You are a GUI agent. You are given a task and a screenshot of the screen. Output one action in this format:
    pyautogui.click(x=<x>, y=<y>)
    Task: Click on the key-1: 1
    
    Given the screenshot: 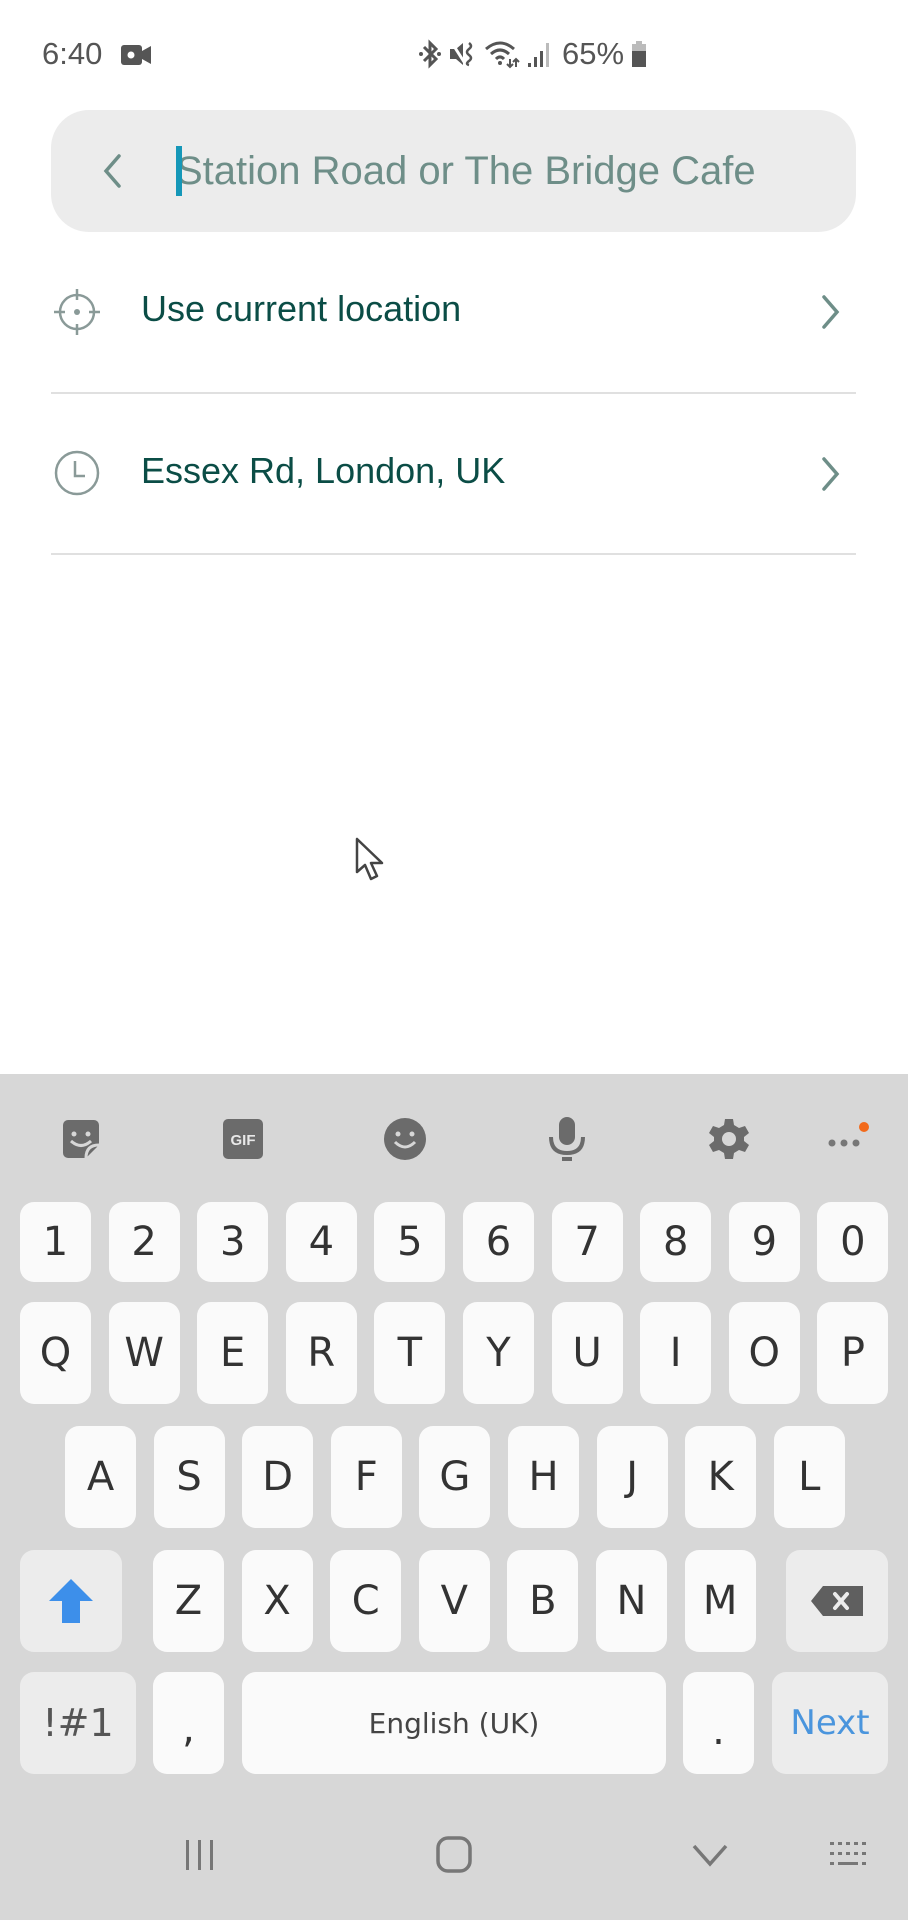 What is the action you would take?
    pyautogui.click(x=55, y=1242)
    